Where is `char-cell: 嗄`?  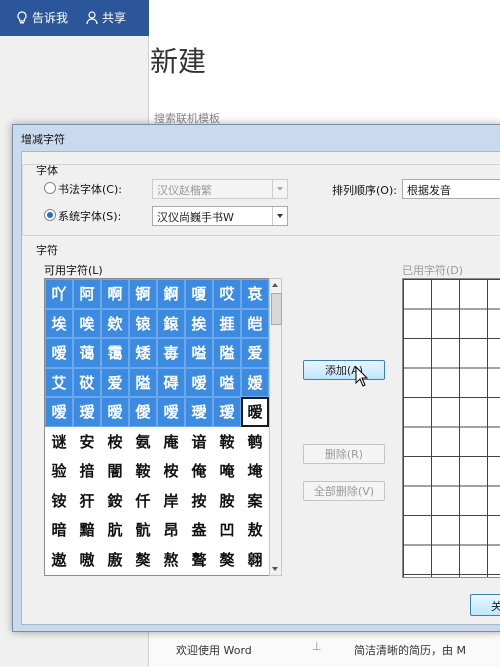
char-cell: 嗄 is located at coordinates (199, 294).